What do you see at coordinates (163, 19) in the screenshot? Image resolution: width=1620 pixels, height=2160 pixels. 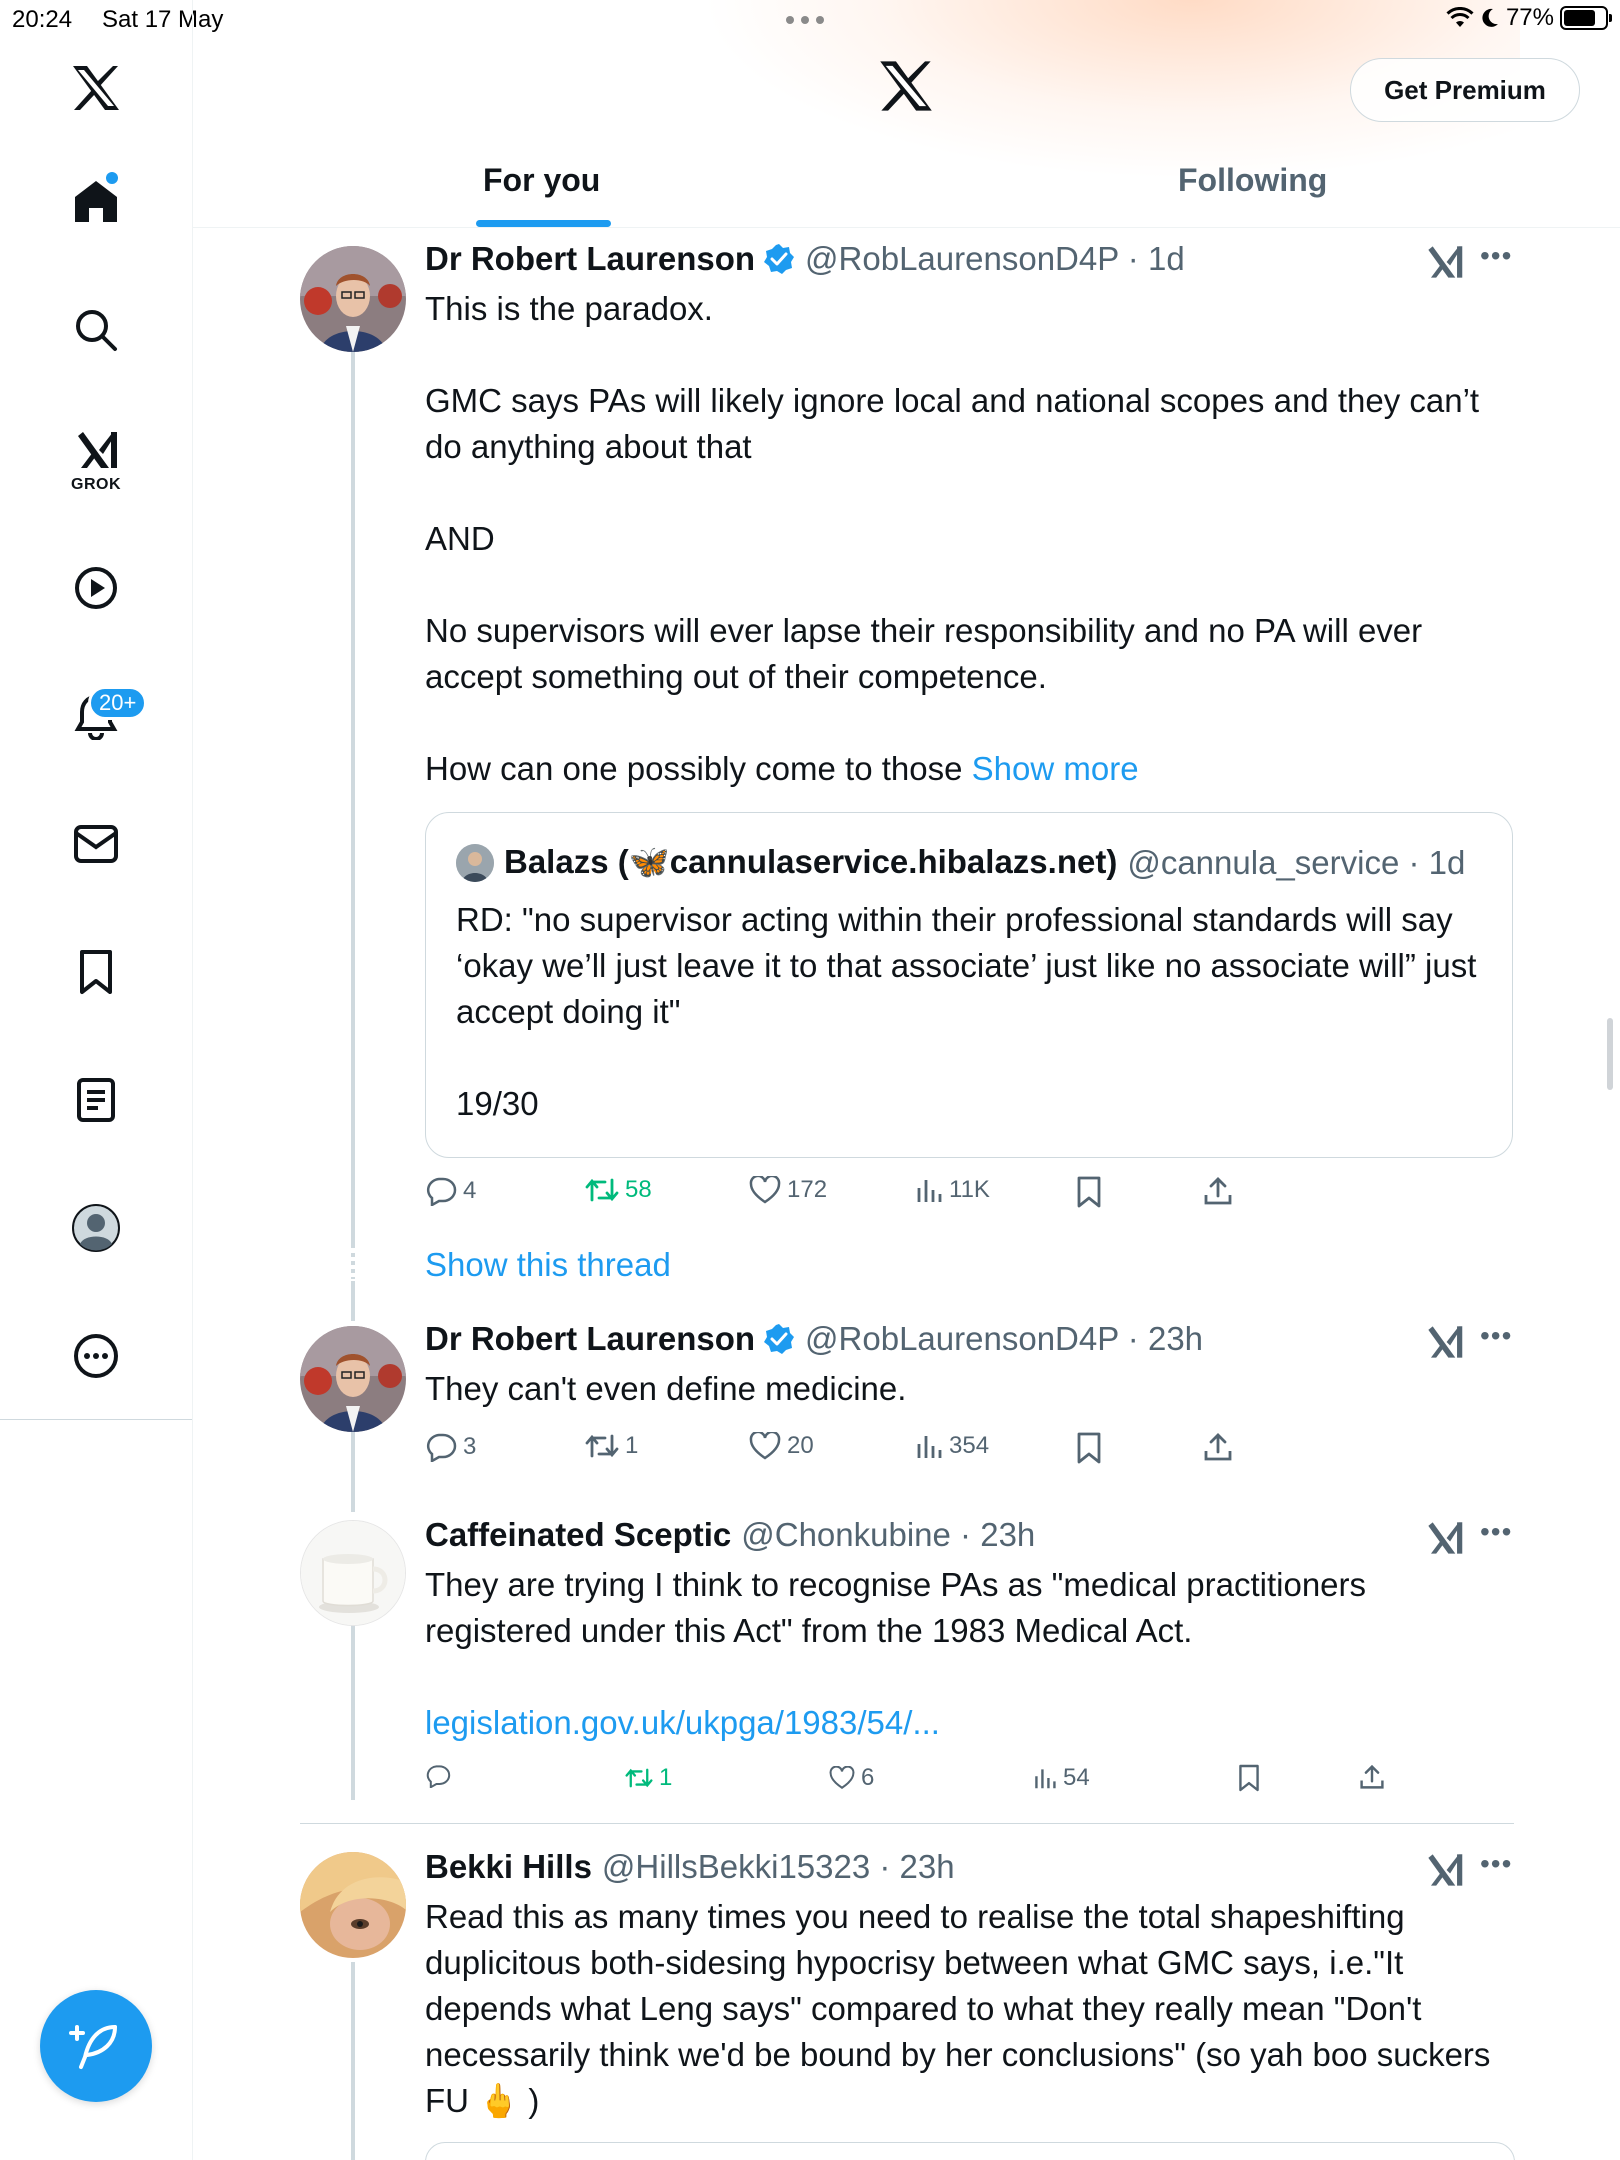 I see `status-date: Sat 17 May` at bounding box center [163, 19].